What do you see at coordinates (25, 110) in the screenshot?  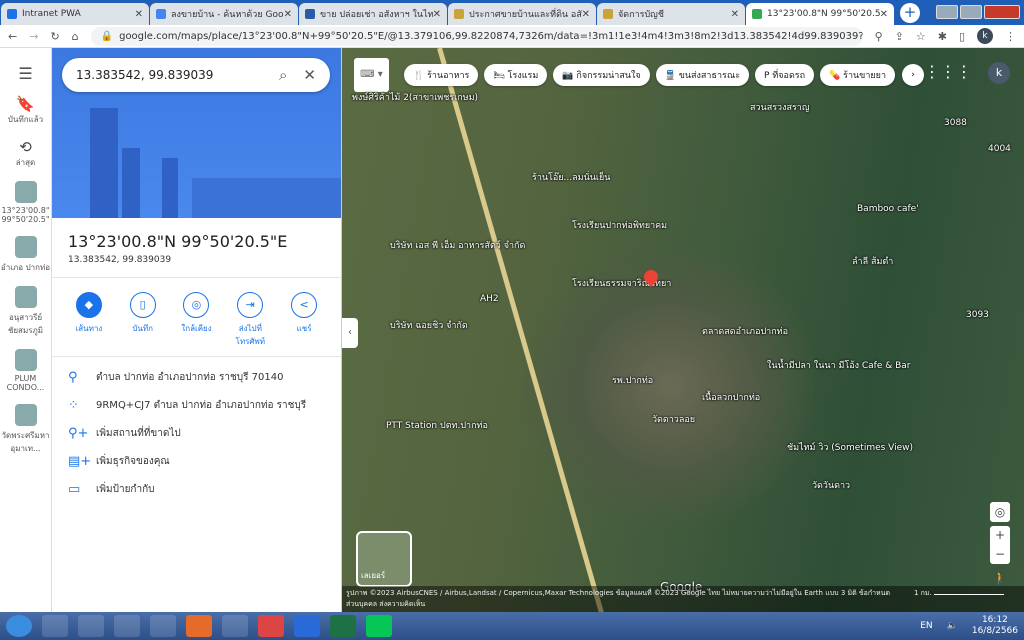 I see `rail-item: 🔖 บันทึกแล้ว` at bounding box center [25, 110].